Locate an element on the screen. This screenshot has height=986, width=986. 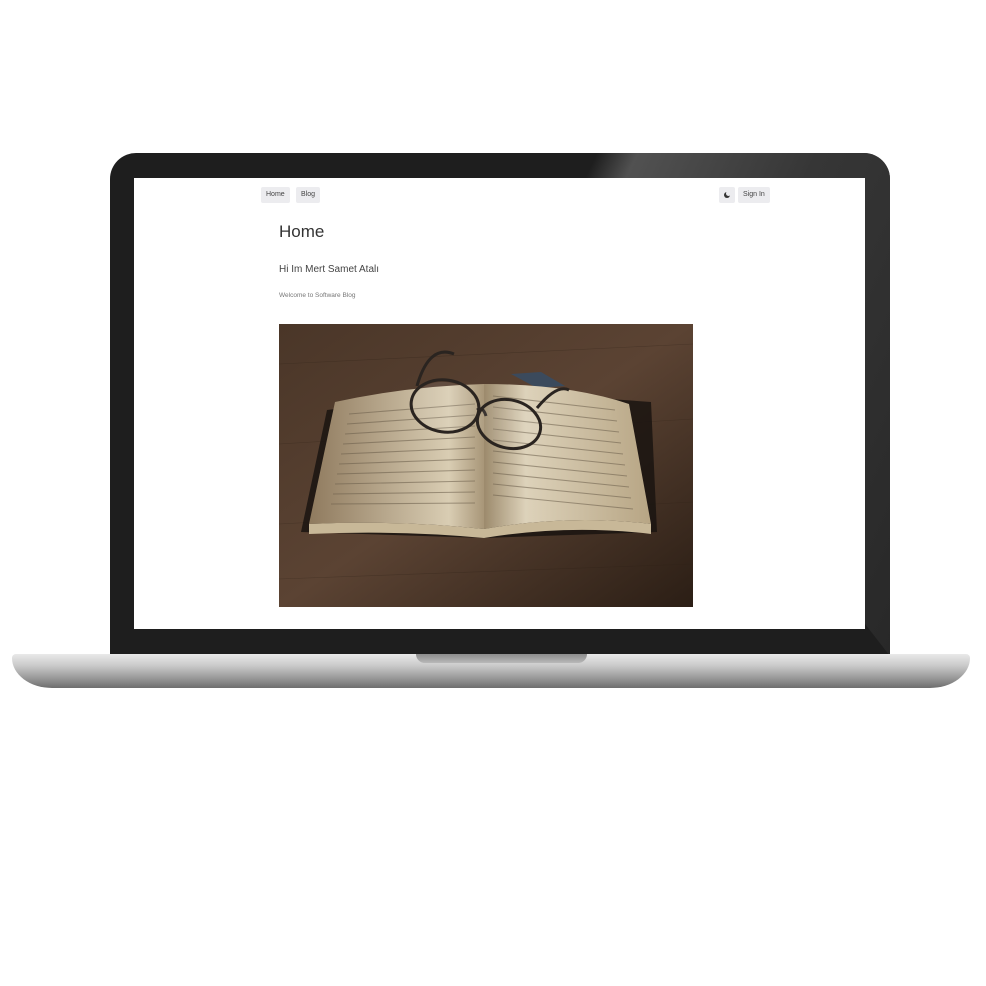
nav-blog-button: Blog is located at coordinates (308, 195).